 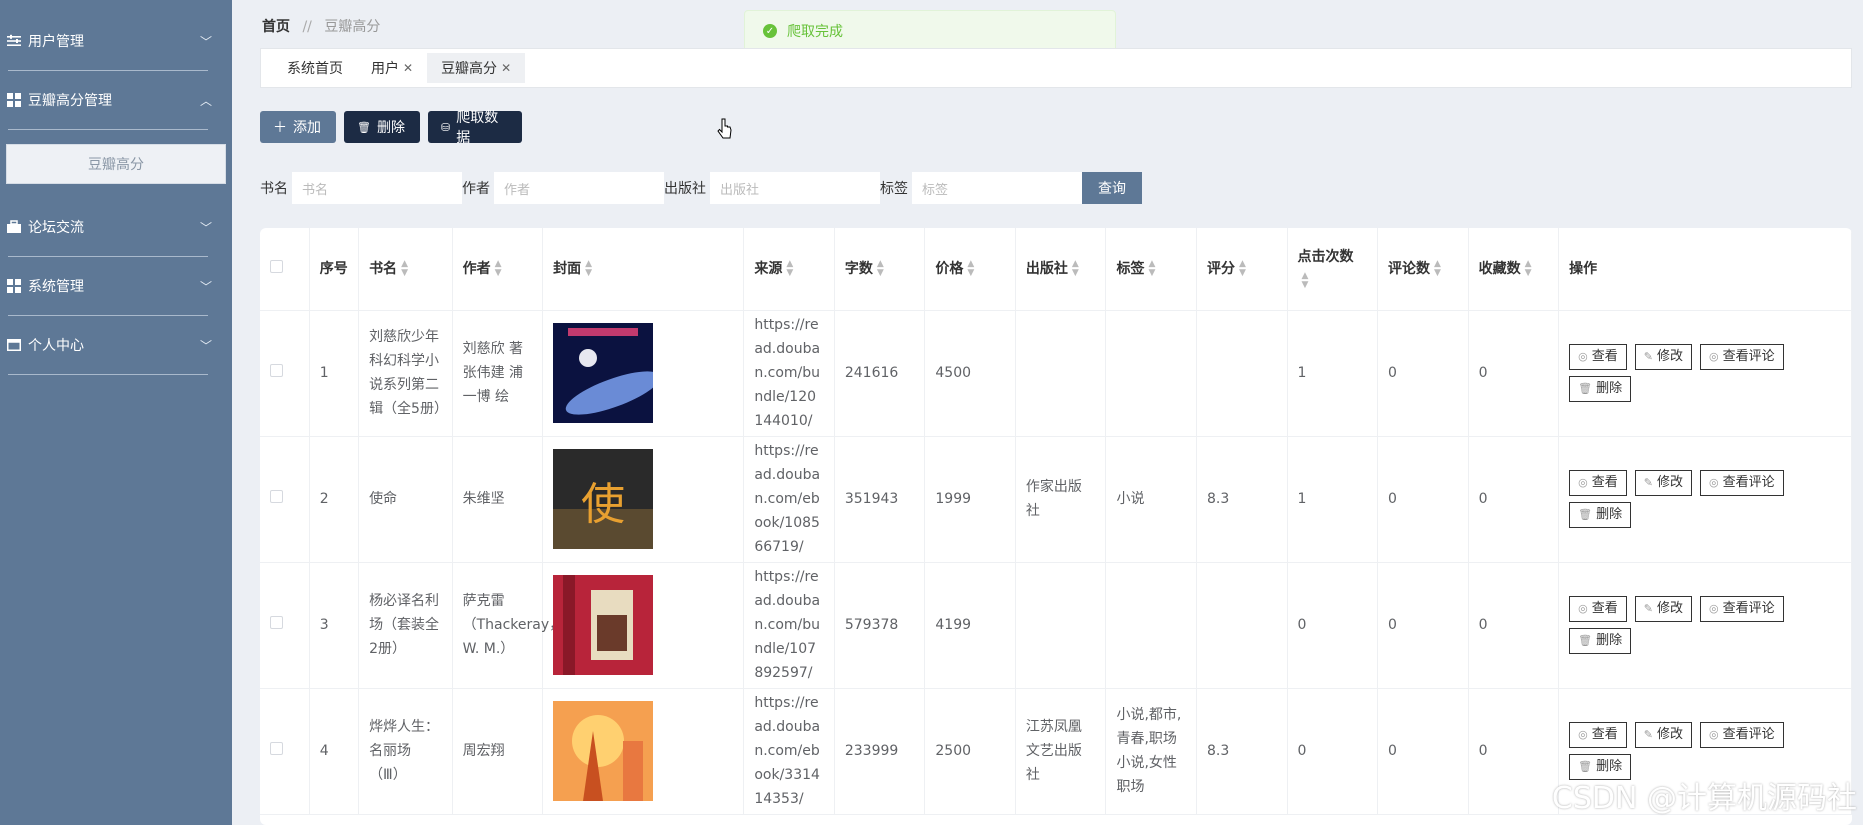 I want to click on title-input: 书名, so click(x=377, y=188).